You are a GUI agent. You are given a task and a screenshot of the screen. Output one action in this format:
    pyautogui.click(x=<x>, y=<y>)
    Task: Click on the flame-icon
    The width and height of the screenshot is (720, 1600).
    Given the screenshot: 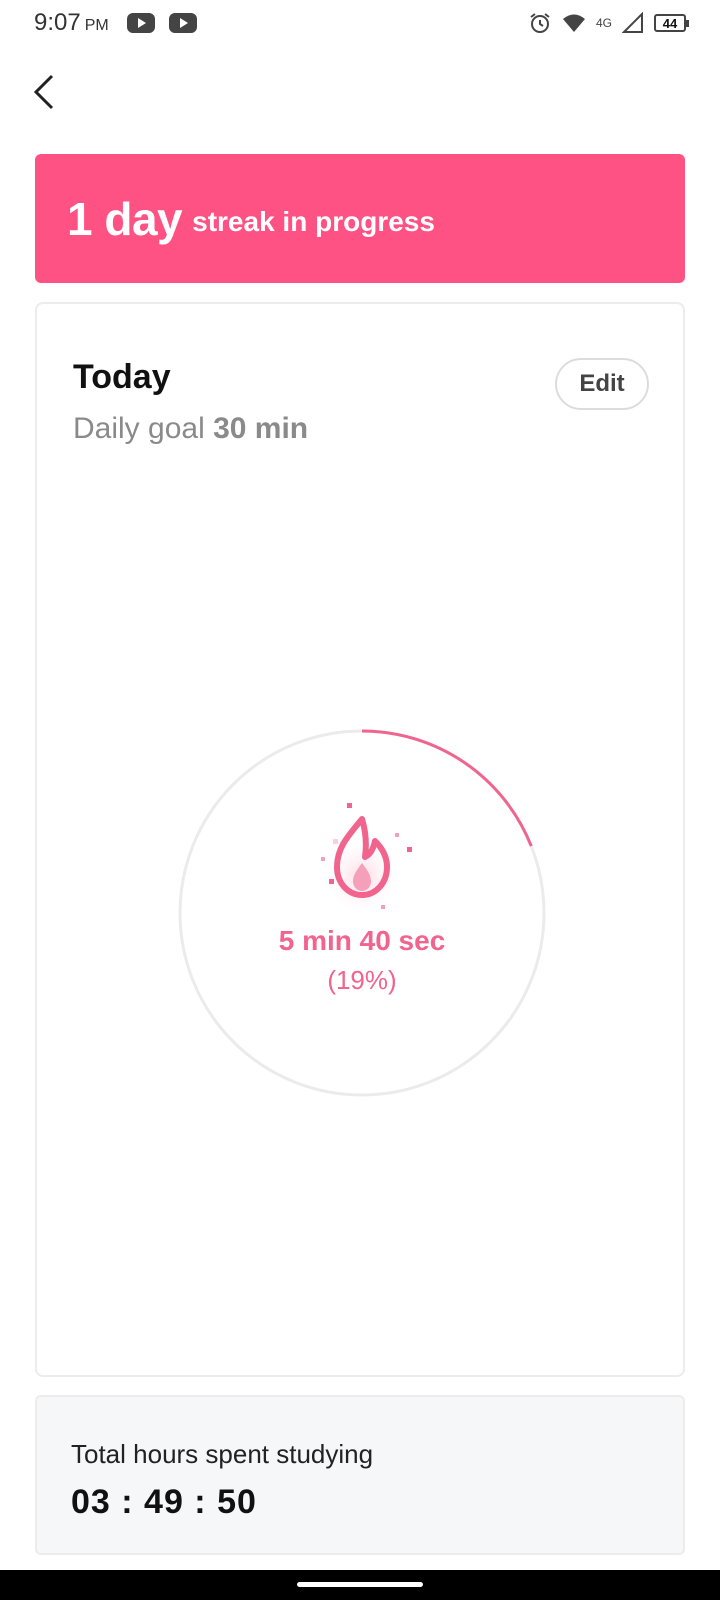 What is the action you would take?
    pyautogui.click(x=366, y=855)
    